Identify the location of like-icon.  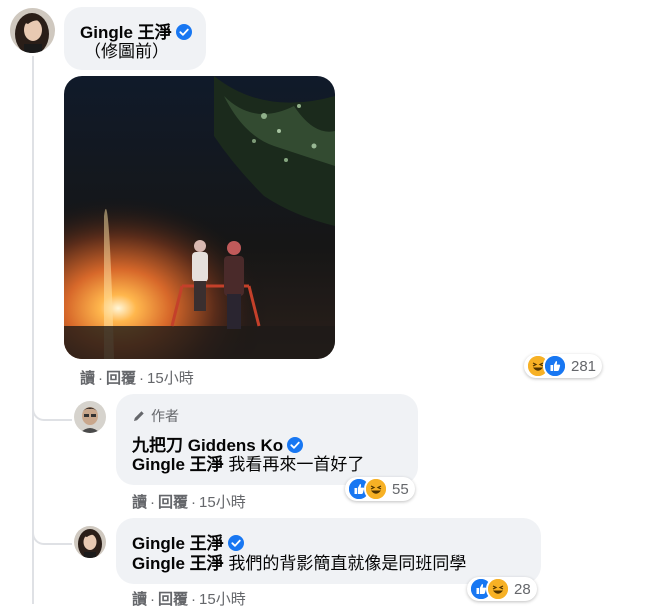
(555, 366).